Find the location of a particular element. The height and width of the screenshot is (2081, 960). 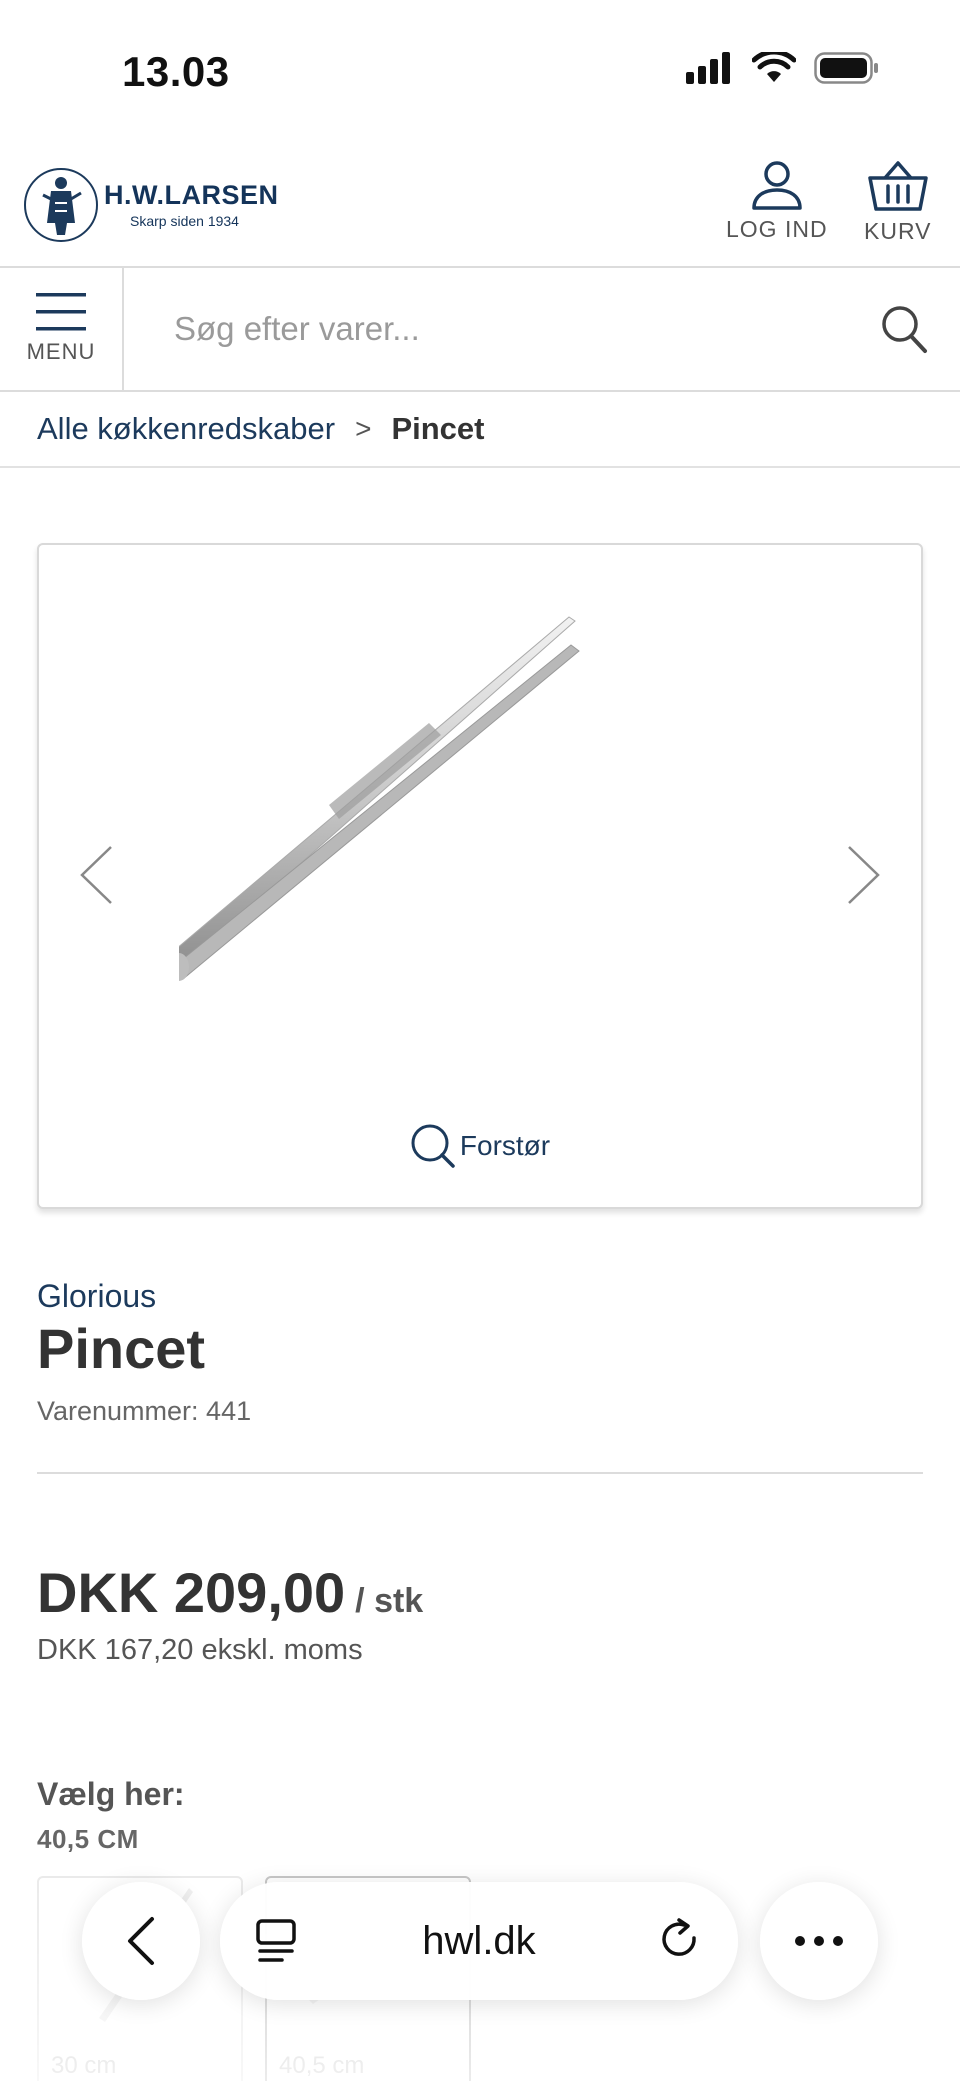

zoom-label: Forstør is located at coordinates (505, 1145).